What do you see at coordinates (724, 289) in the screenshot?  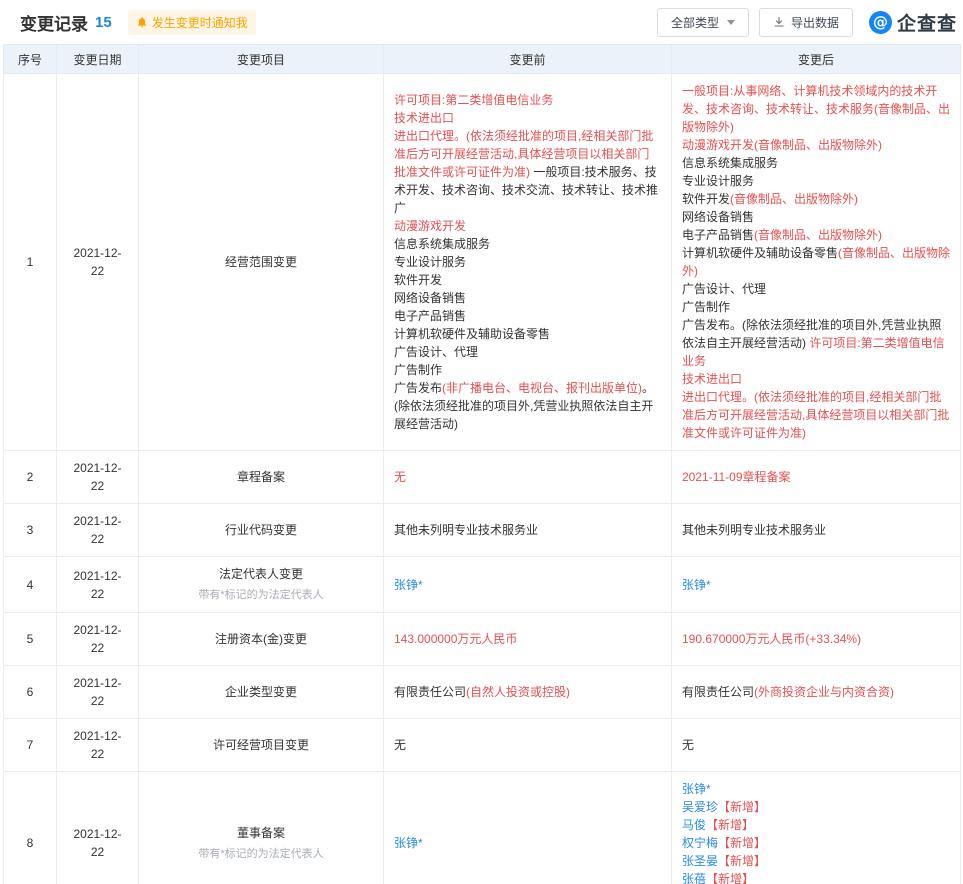 I see `text-segment: 广告设计、代理` at bounding box center [724, 289].